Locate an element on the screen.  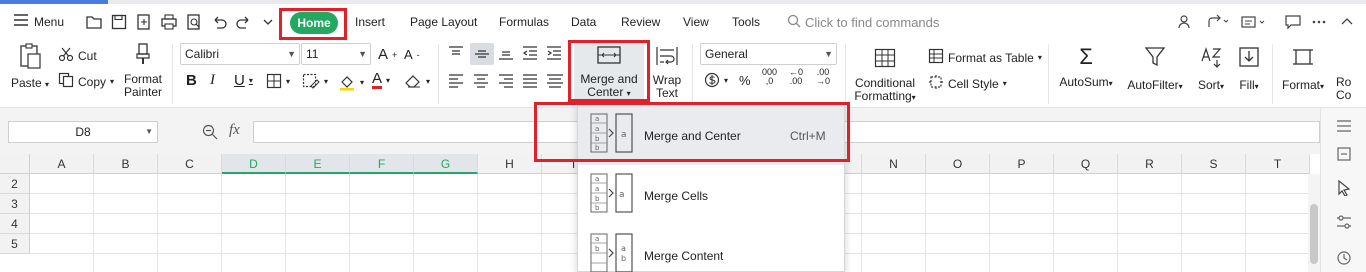
italic-icon: I is located at coordinates (212, 80).